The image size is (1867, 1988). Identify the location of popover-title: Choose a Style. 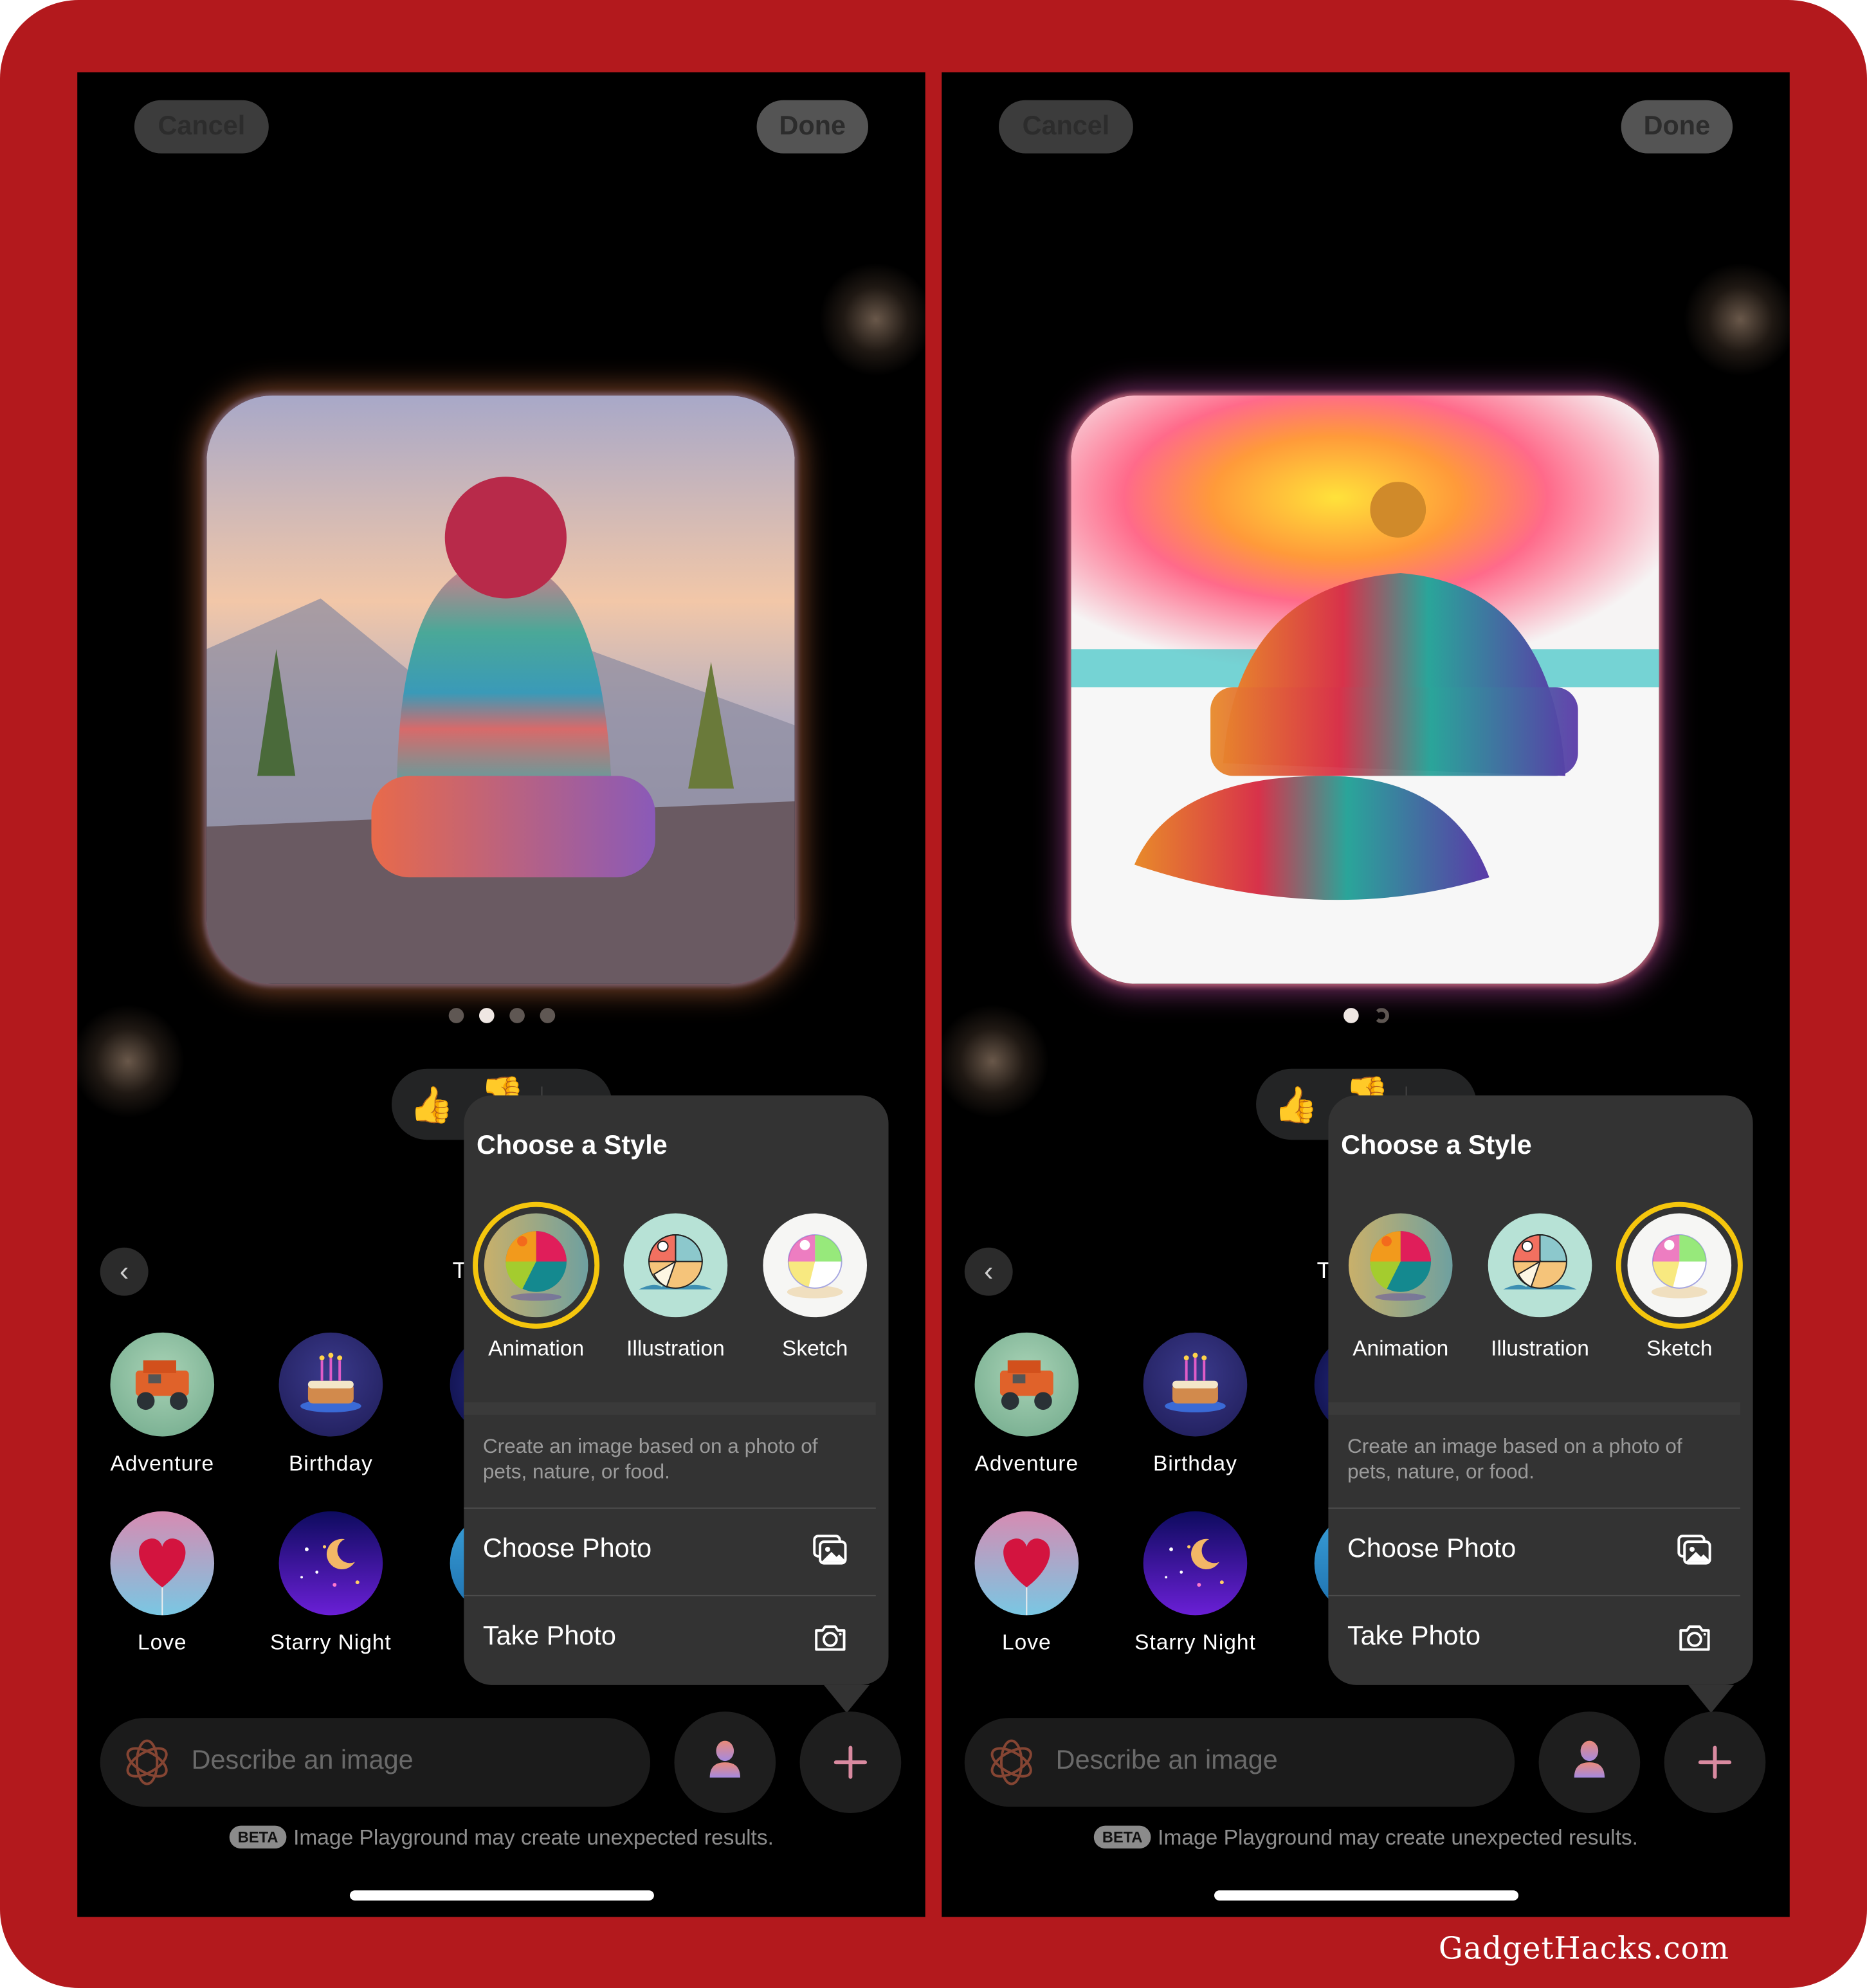
(1436, 1145).